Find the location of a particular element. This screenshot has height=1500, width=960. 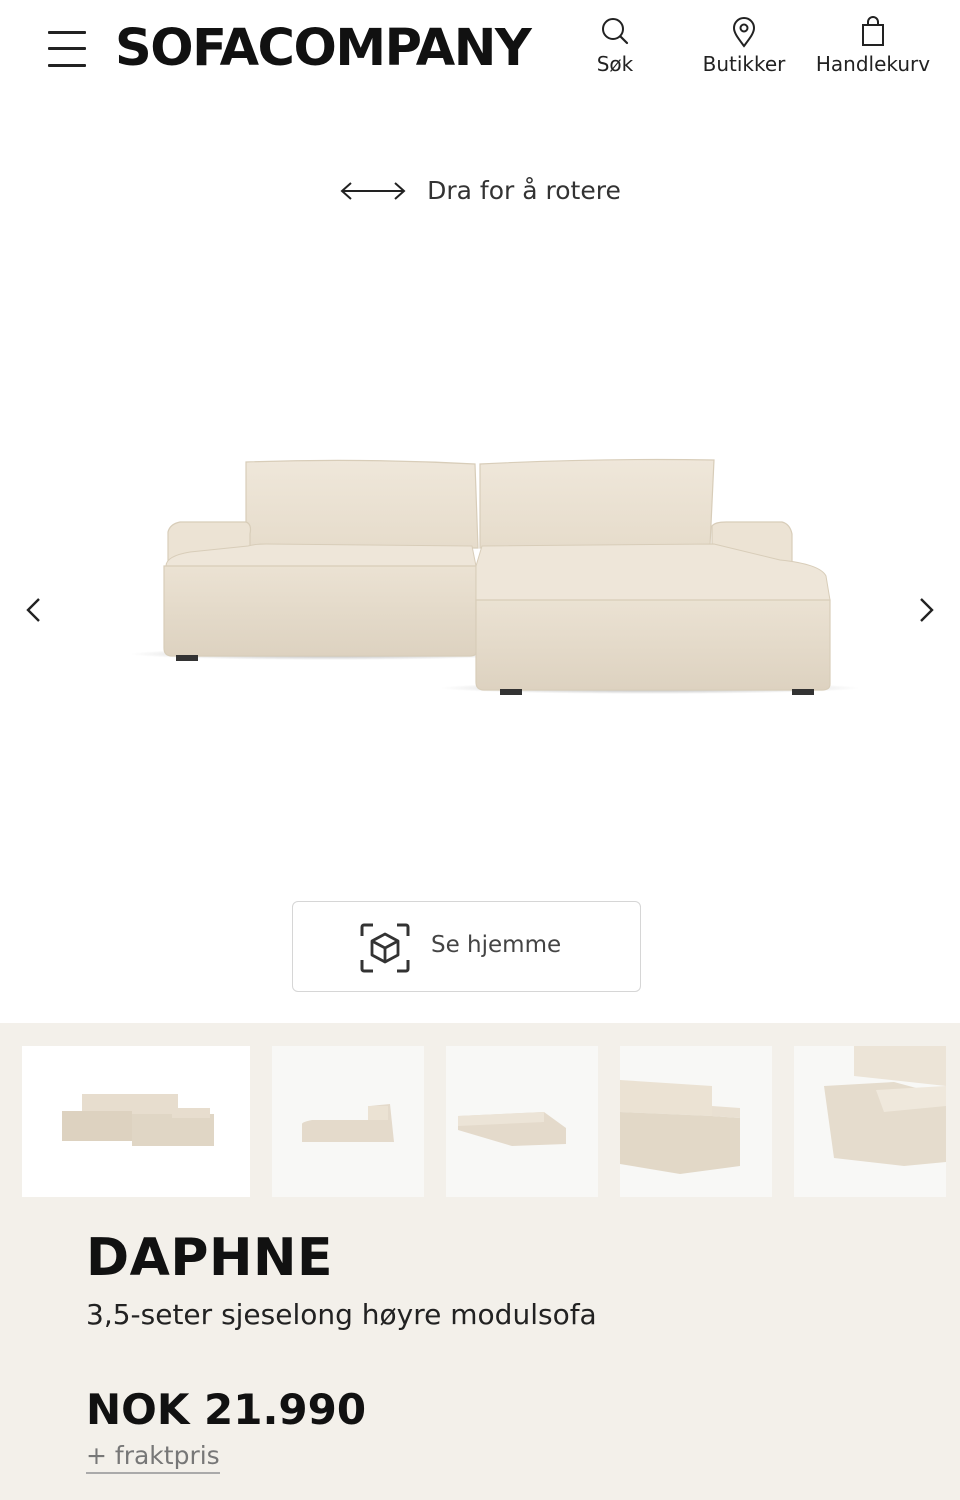

product-description: 3,5-seter sjeselong høyre modulsofa is located at coordinates (341, 1314).